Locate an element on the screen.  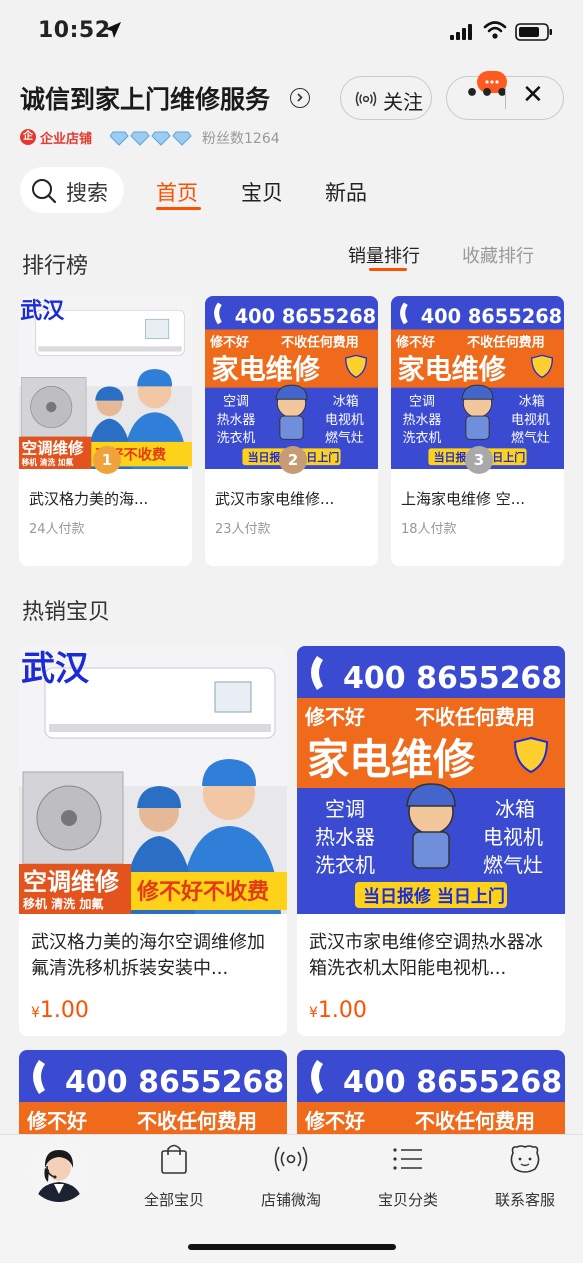
sold-count: 18人付款 is located at coordinates (429, 529).